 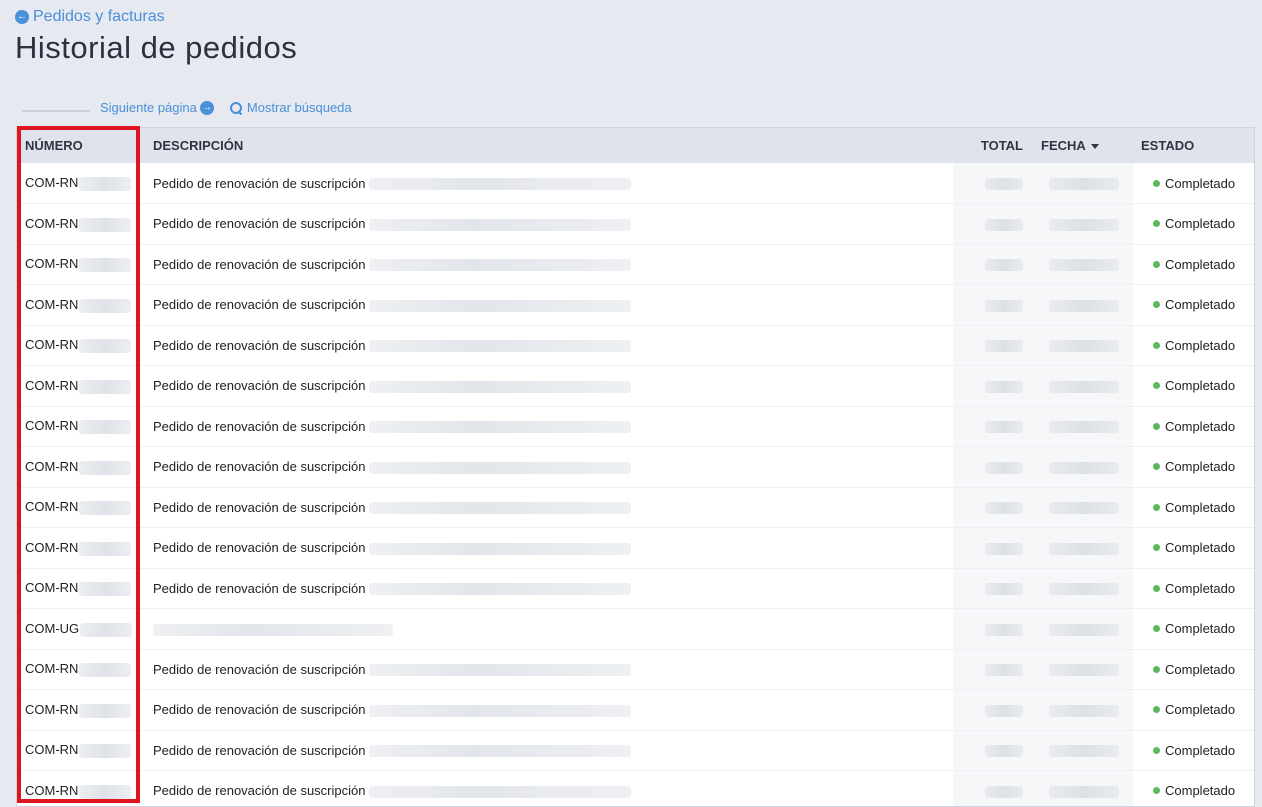 I want to click on column-header-total: TOTAL, so click(x=997, y=145).